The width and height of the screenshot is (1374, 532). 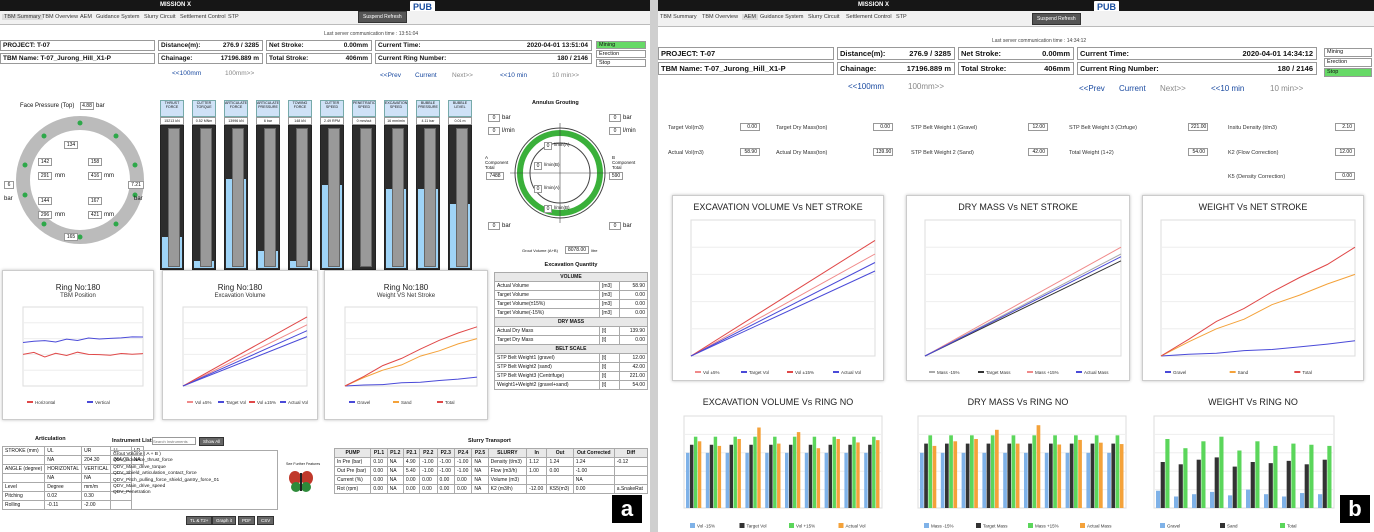 I want to click on table-cell: STP Belt Weight2 (sand), so click(x=547, y=367).